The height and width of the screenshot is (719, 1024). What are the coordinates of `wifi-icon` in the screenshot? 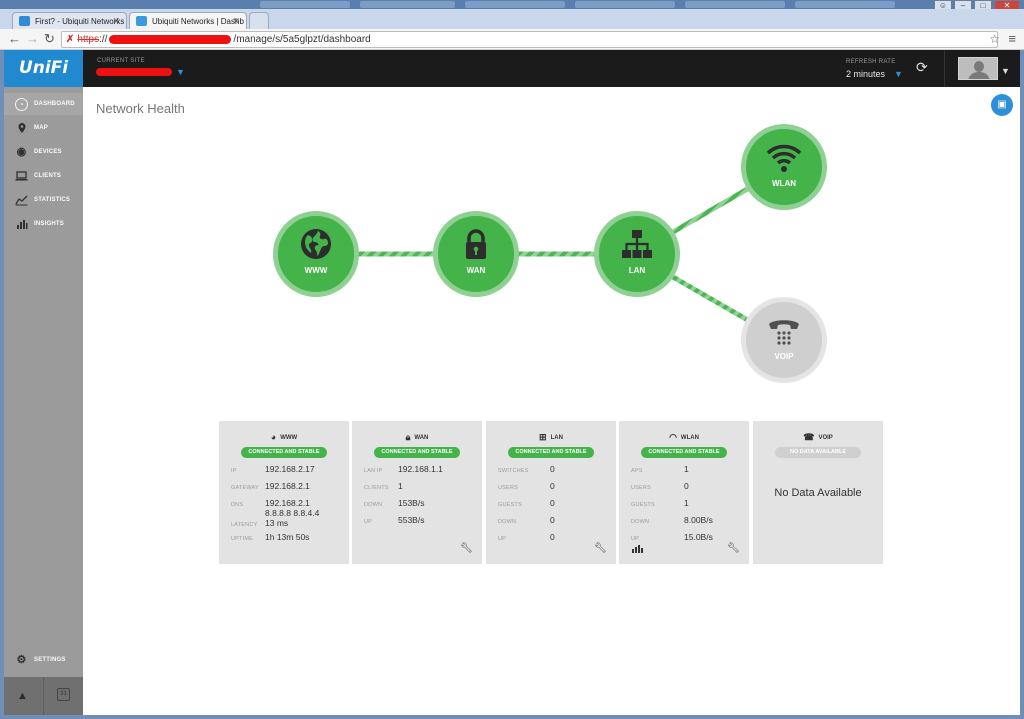 It's located at (784, 158).